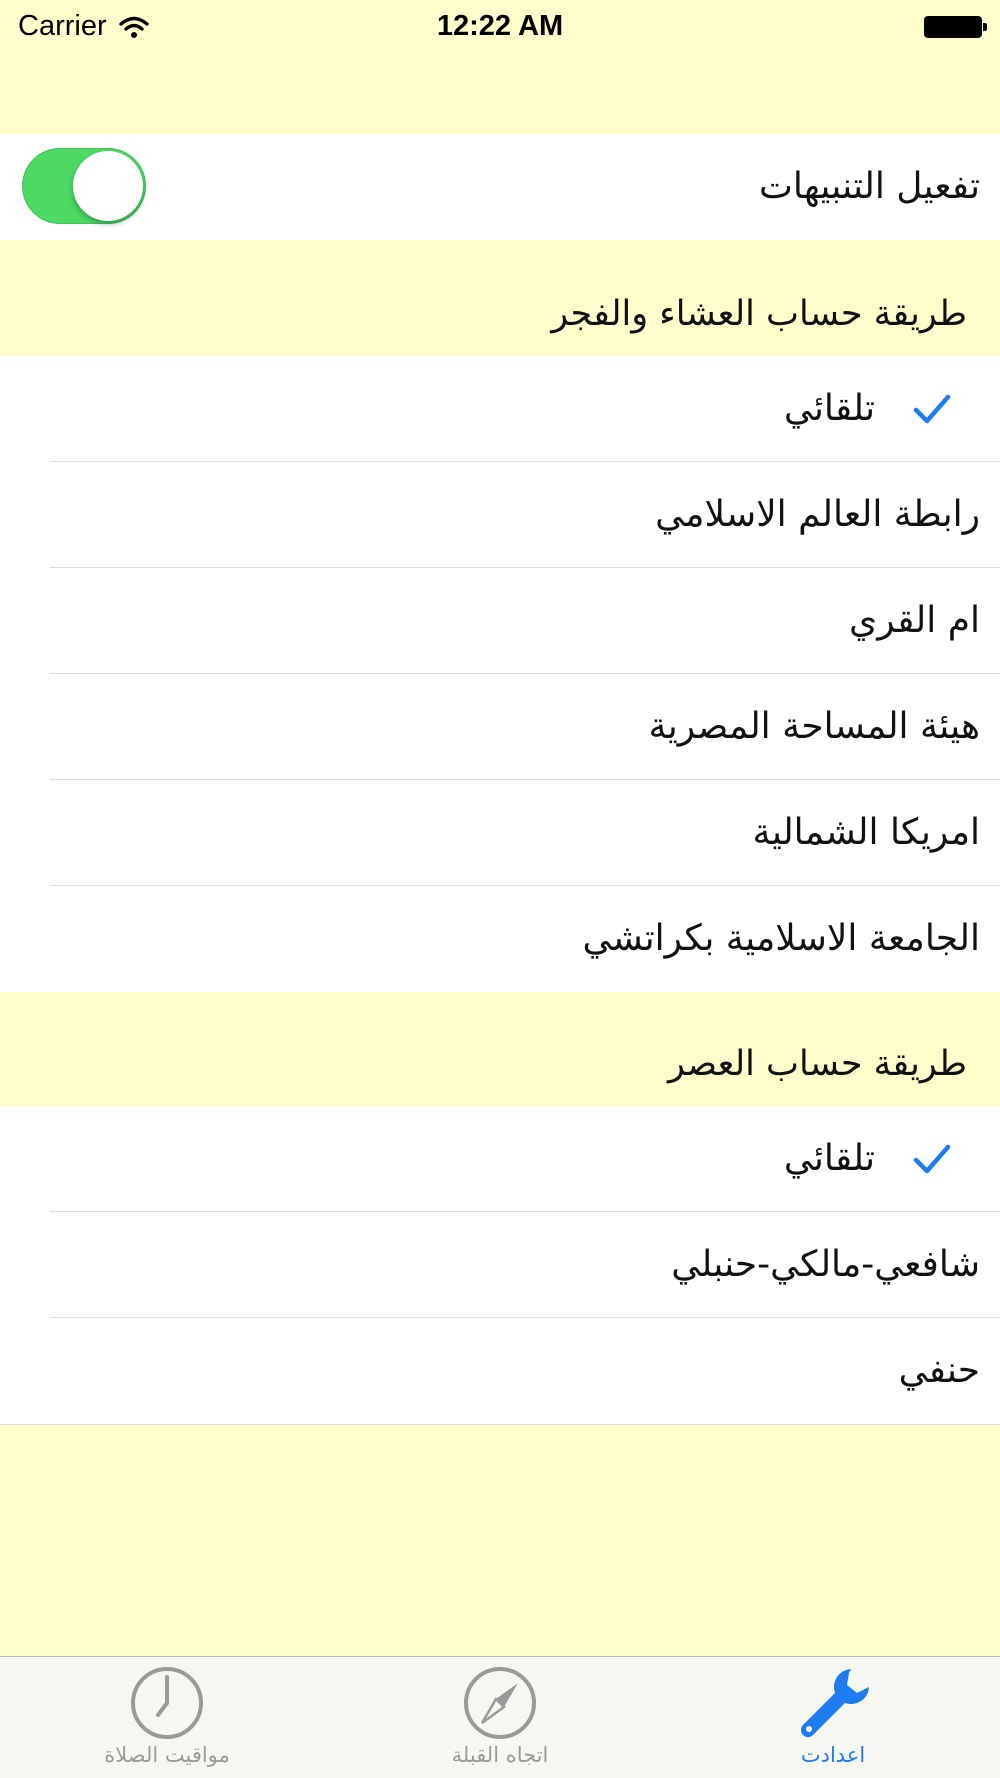 The image size is (1000, 1778). I want to click on tab-qibla: اتجاه القبلة, so click(500, 1717).